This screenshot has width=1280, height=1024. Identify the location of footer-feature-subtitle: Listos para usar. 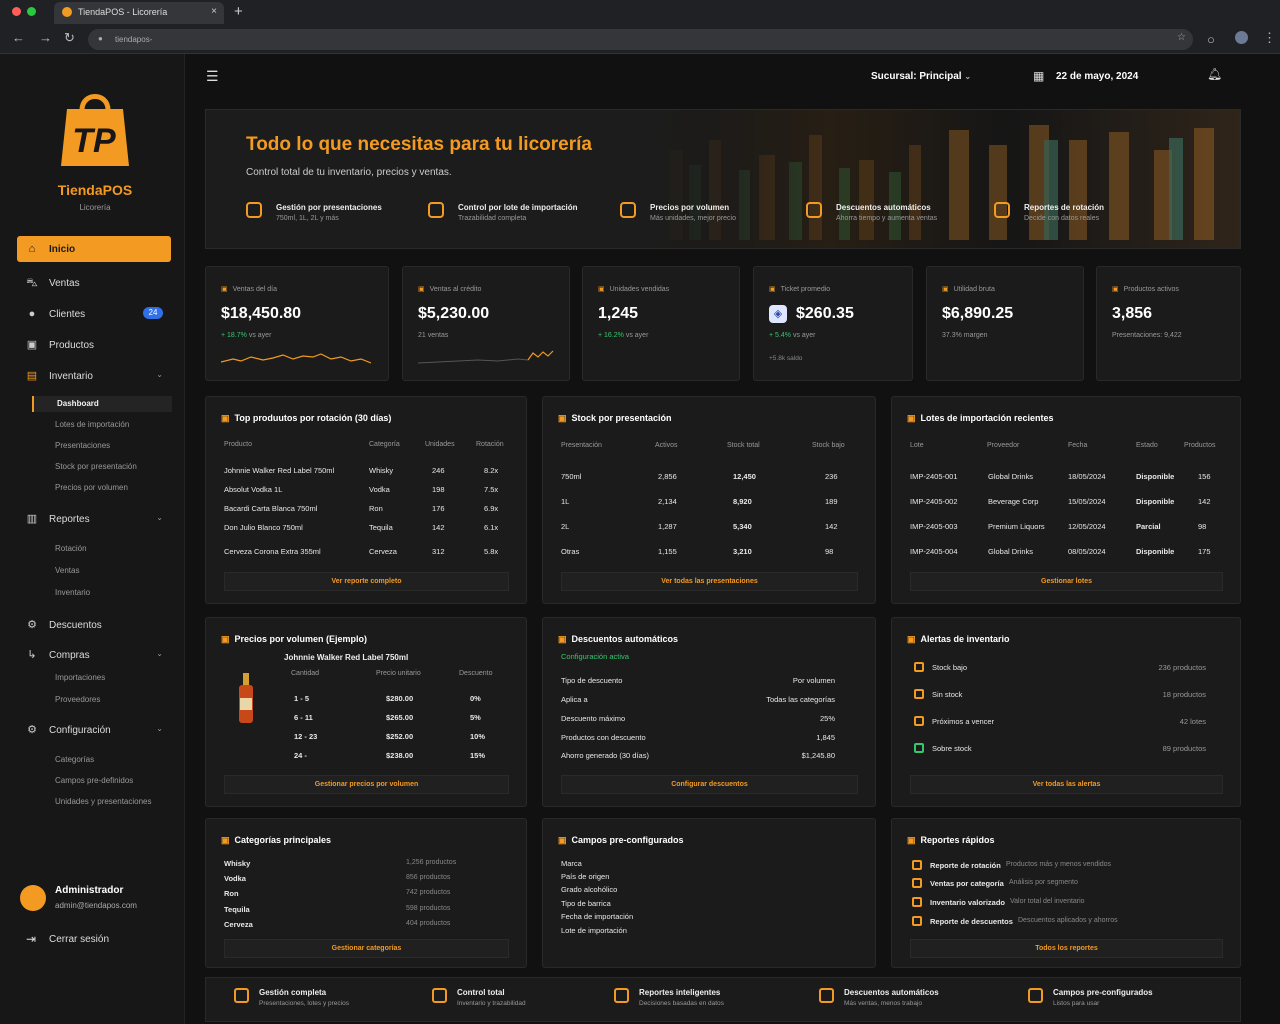
(1076, 1003).